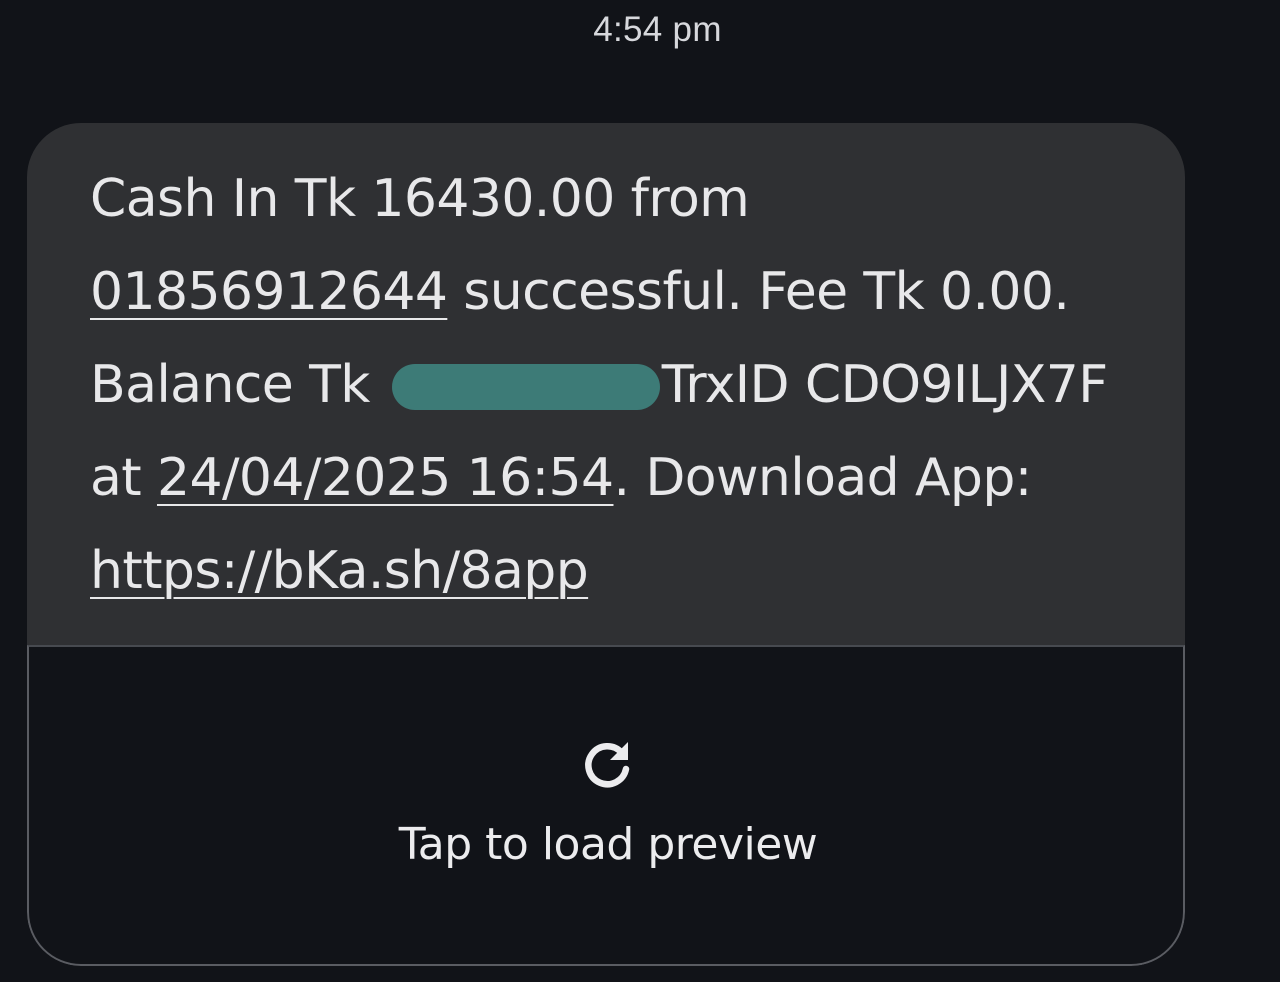 The image size is (1280, 982). I want to click on tap-to-load-preview-label: Tap to load preview, so click(608, 844).